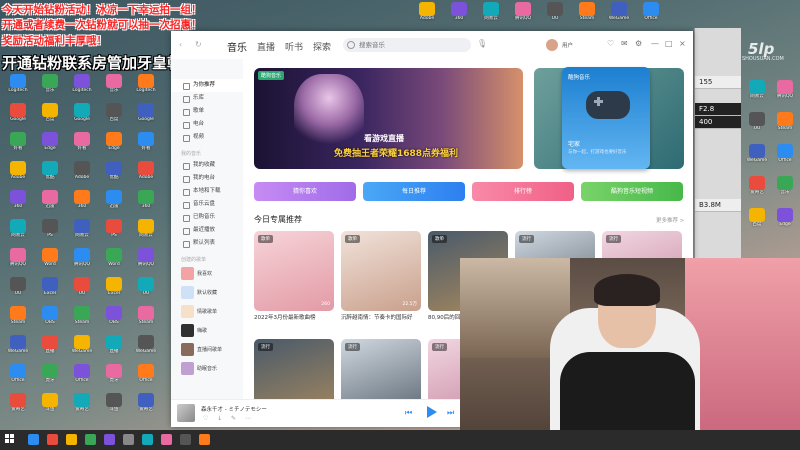 The width and height of the screenshot is (800, 450). What do you see at coordinates (207, 191) in the screenshot?
I see `sidebar-item-mine: 本地和下载` at bounding box center [207, 191].